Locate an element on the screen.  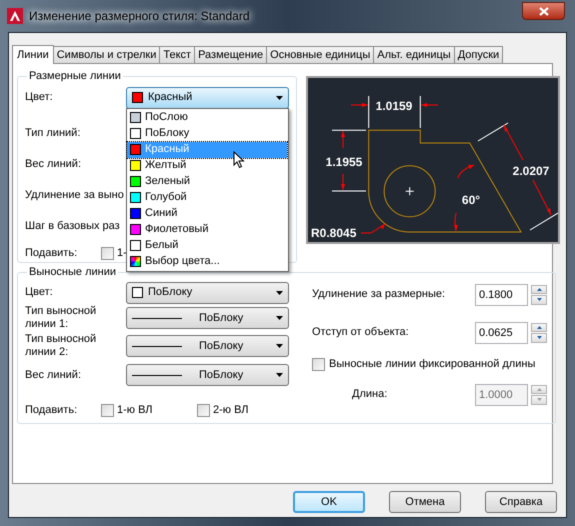
dropdown-option: Голубой is located at coordinates (207, 198).